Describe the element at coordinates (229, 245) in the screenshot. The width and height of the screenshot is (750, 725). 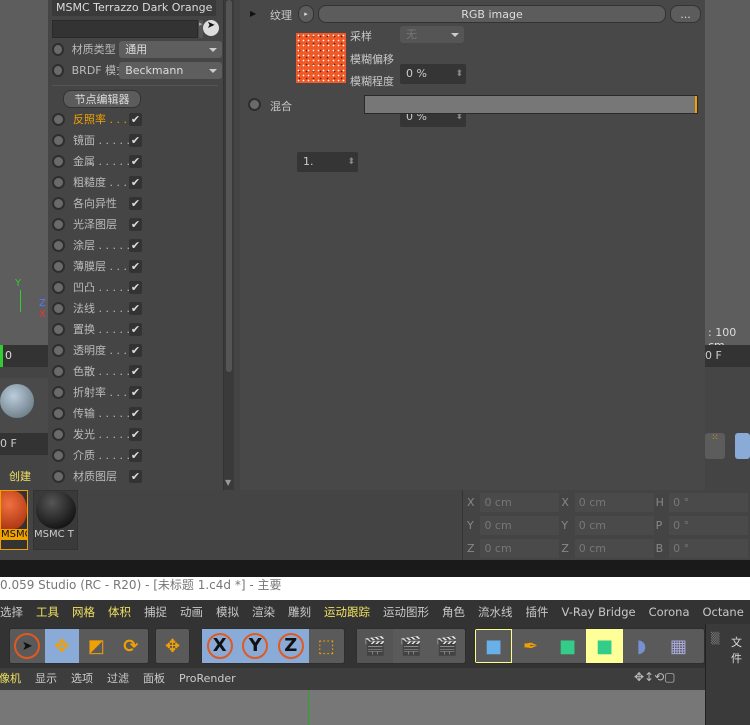
I see `channel-scrollbar: ▼` at that location.